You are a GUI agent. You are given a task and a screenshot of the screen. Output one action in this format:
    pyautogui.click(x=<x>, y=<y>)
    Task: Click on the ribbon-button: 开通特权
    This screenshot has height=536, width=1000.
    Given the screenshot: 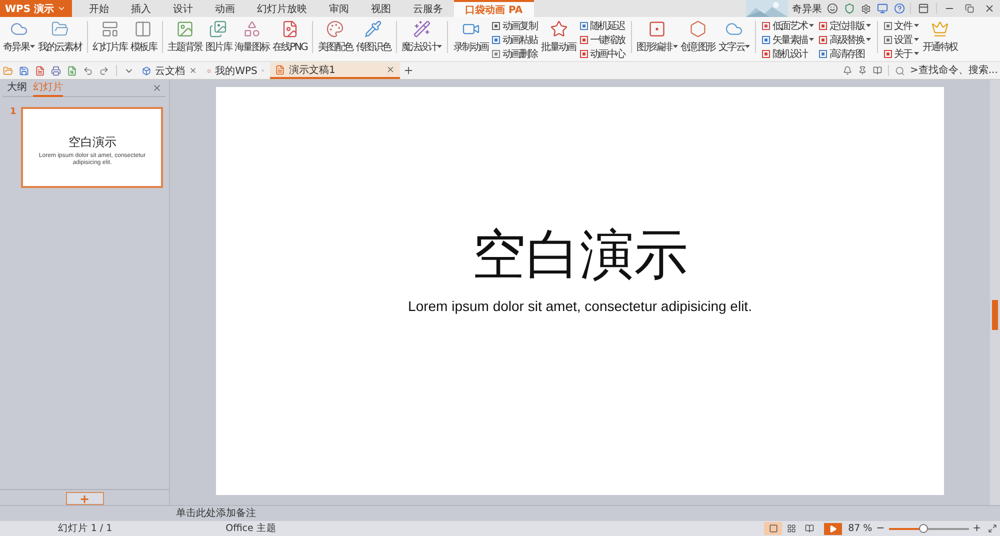 What is the action you would take?
    pyautogui.click(x=940, y=37)
    